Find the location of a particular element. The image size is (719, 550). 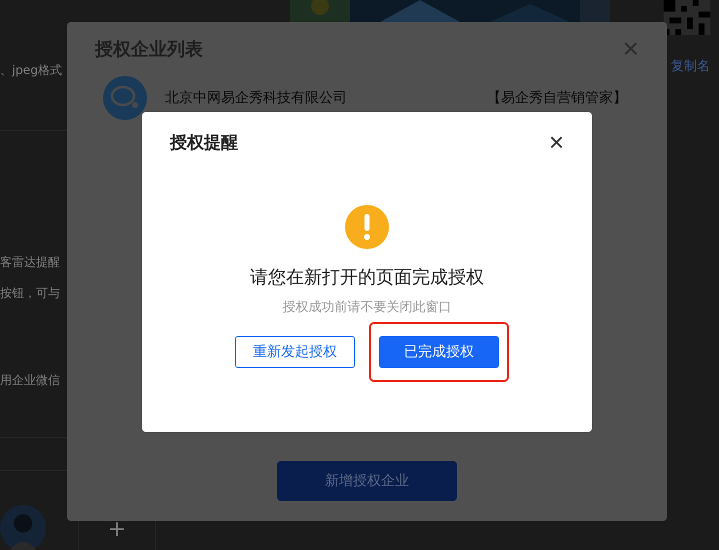

retry-button: 重新发起授权 is located at coordinates (295, 352).